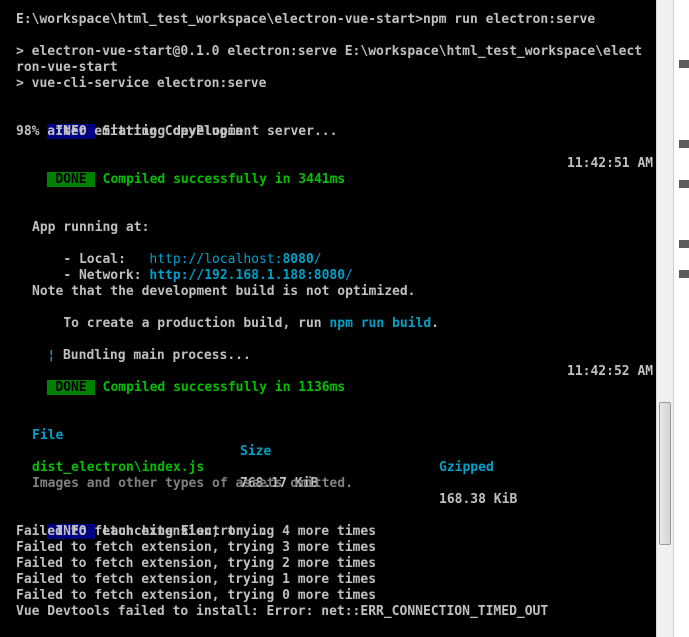 The image size is (689, 637). What do you see at coordinates (51, 355) in the screenshot?
I see `spinner-icon: ¦` at bounding box center [51, 355].